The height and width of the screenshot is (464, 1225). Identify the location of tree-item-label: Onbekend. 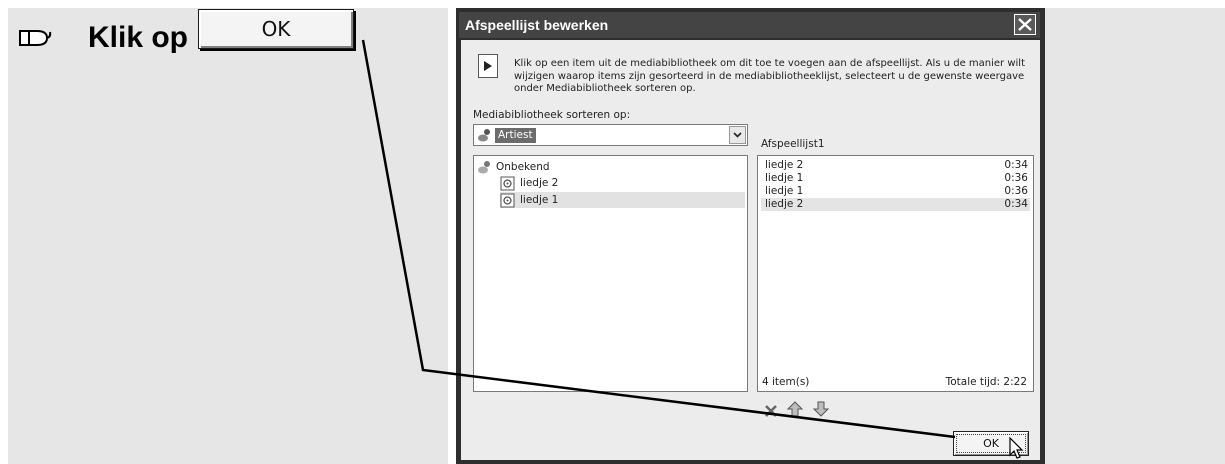
(523, 167).